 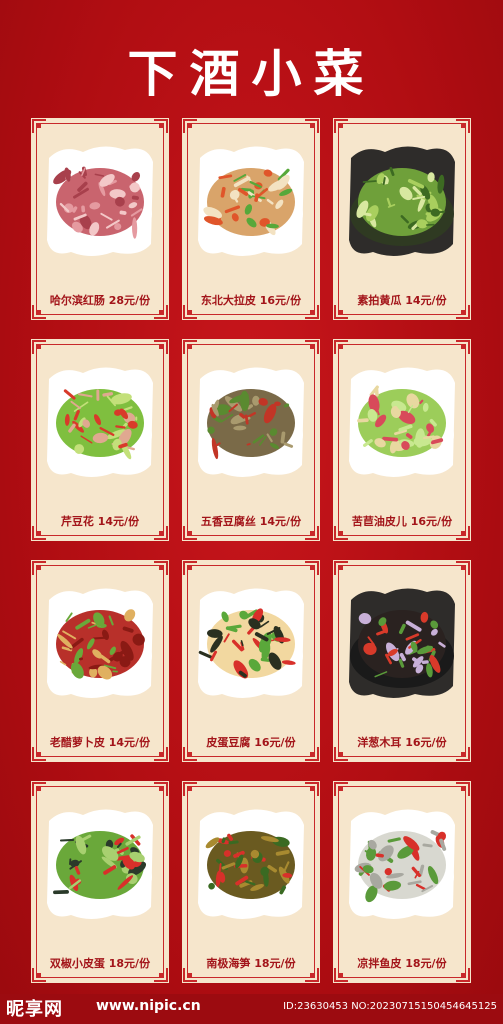 I want to click on site-logo: 昵享网, so click(x=34, y=1009).